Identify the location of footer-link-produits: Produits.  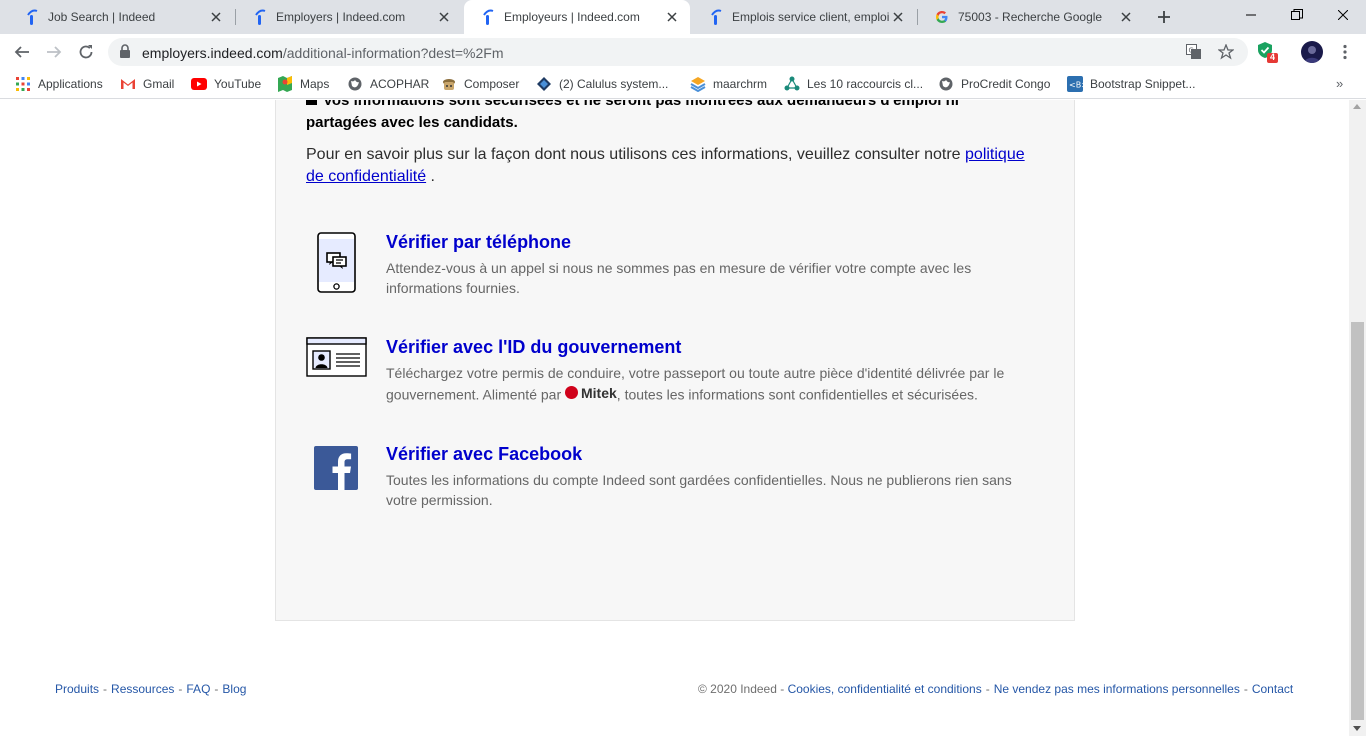
(77, 689).